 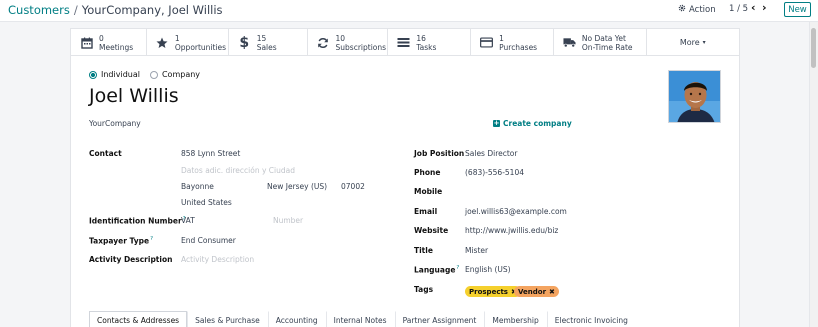 I want to click on tag-label: Vendor, so click(x=532, y=291).